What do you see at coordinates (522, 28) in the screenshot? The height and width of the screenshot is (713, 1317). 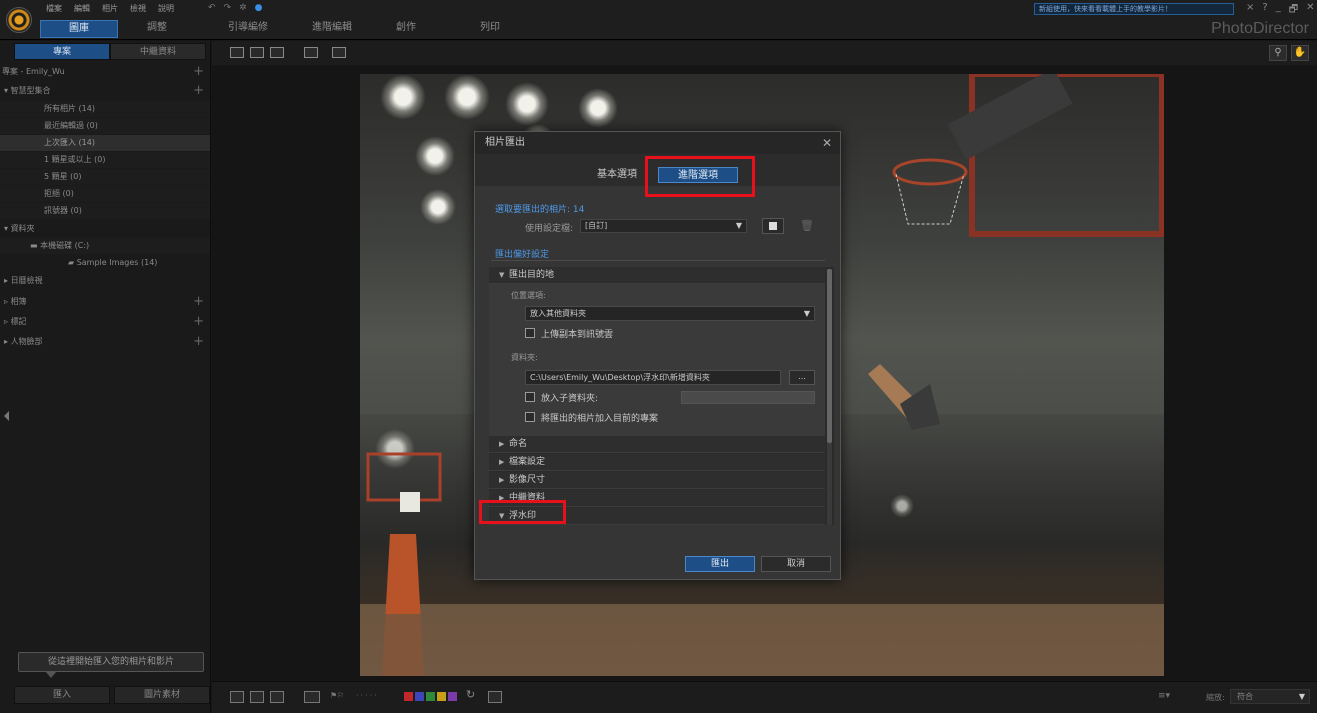 I see `tab-print: 列印` at bounding box center [522, 28].